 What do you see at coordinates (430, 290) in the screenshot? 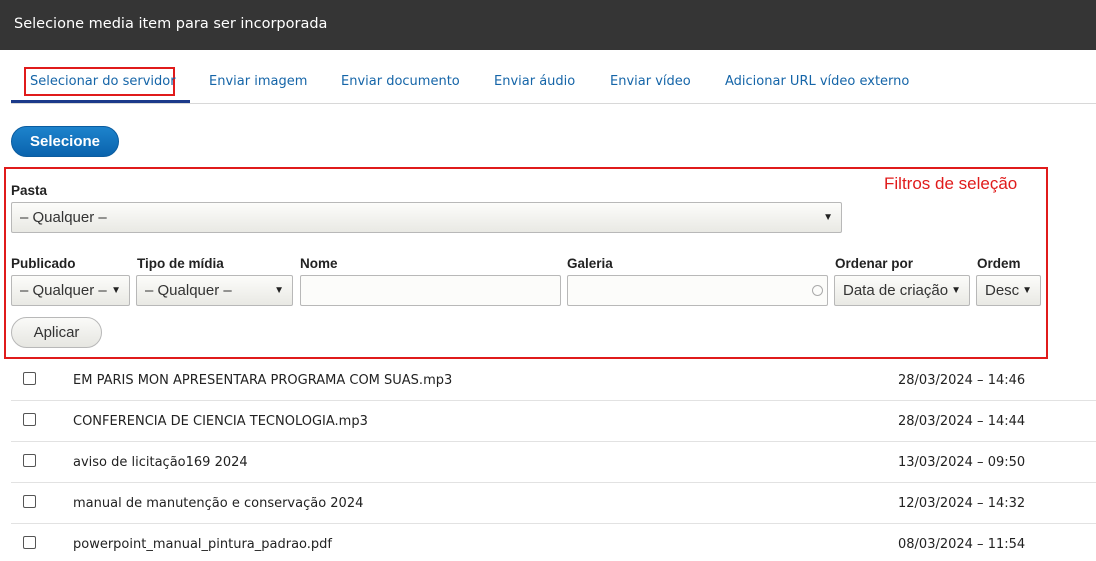
I see `name-input` at bounding box center [430, 290].